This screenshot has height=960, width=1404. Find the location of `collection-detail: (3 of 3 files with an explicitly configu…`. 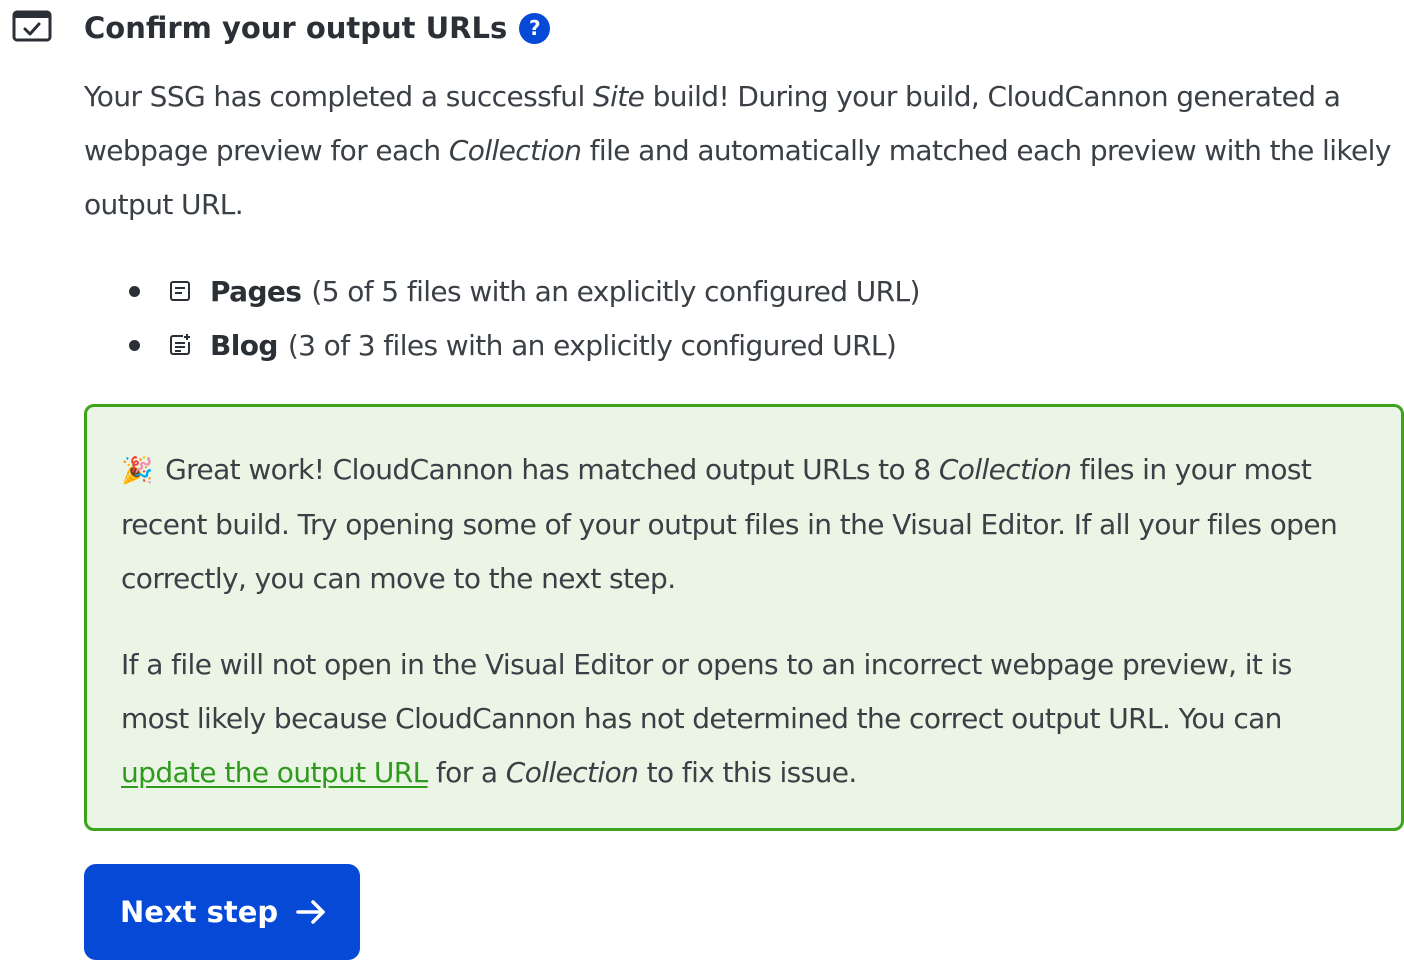

collection-detail: (3 of 3 files with an explicitly configu… is located at coordinates (592, 345).